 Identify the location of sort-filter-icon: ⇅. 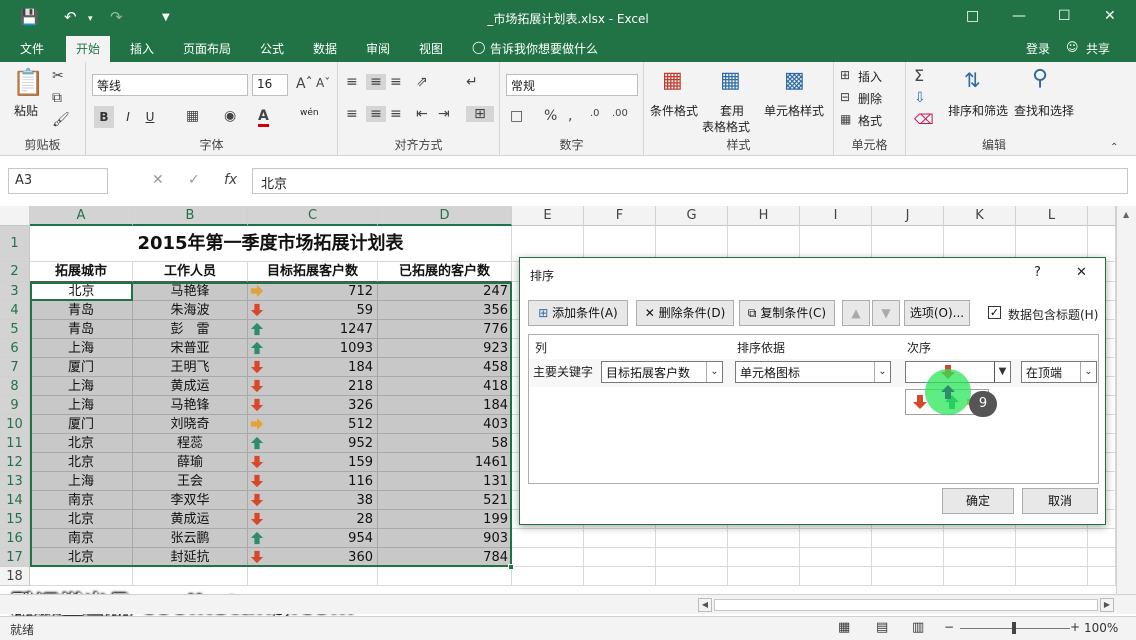
(972, 80).